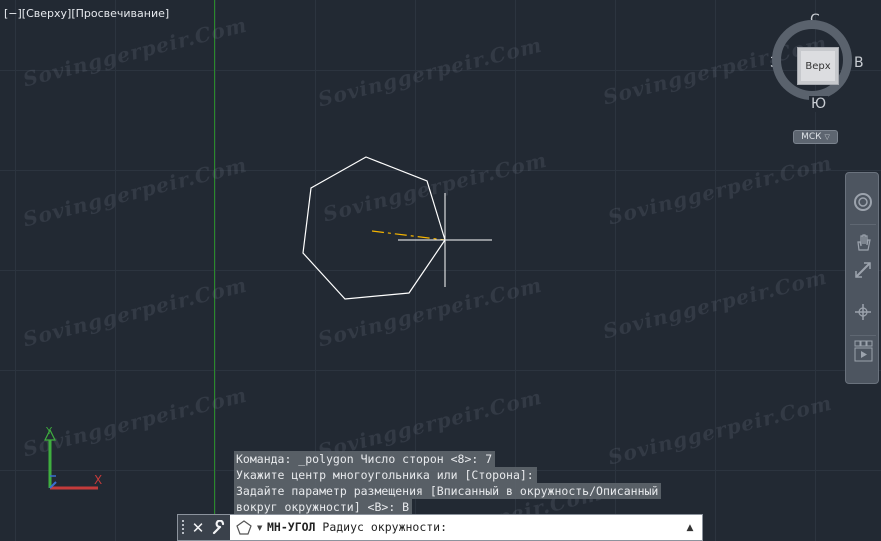  Describe the element at coordinates (818, 66) in the screenshot. I see `viewcube-face-top: Верх` at that location.